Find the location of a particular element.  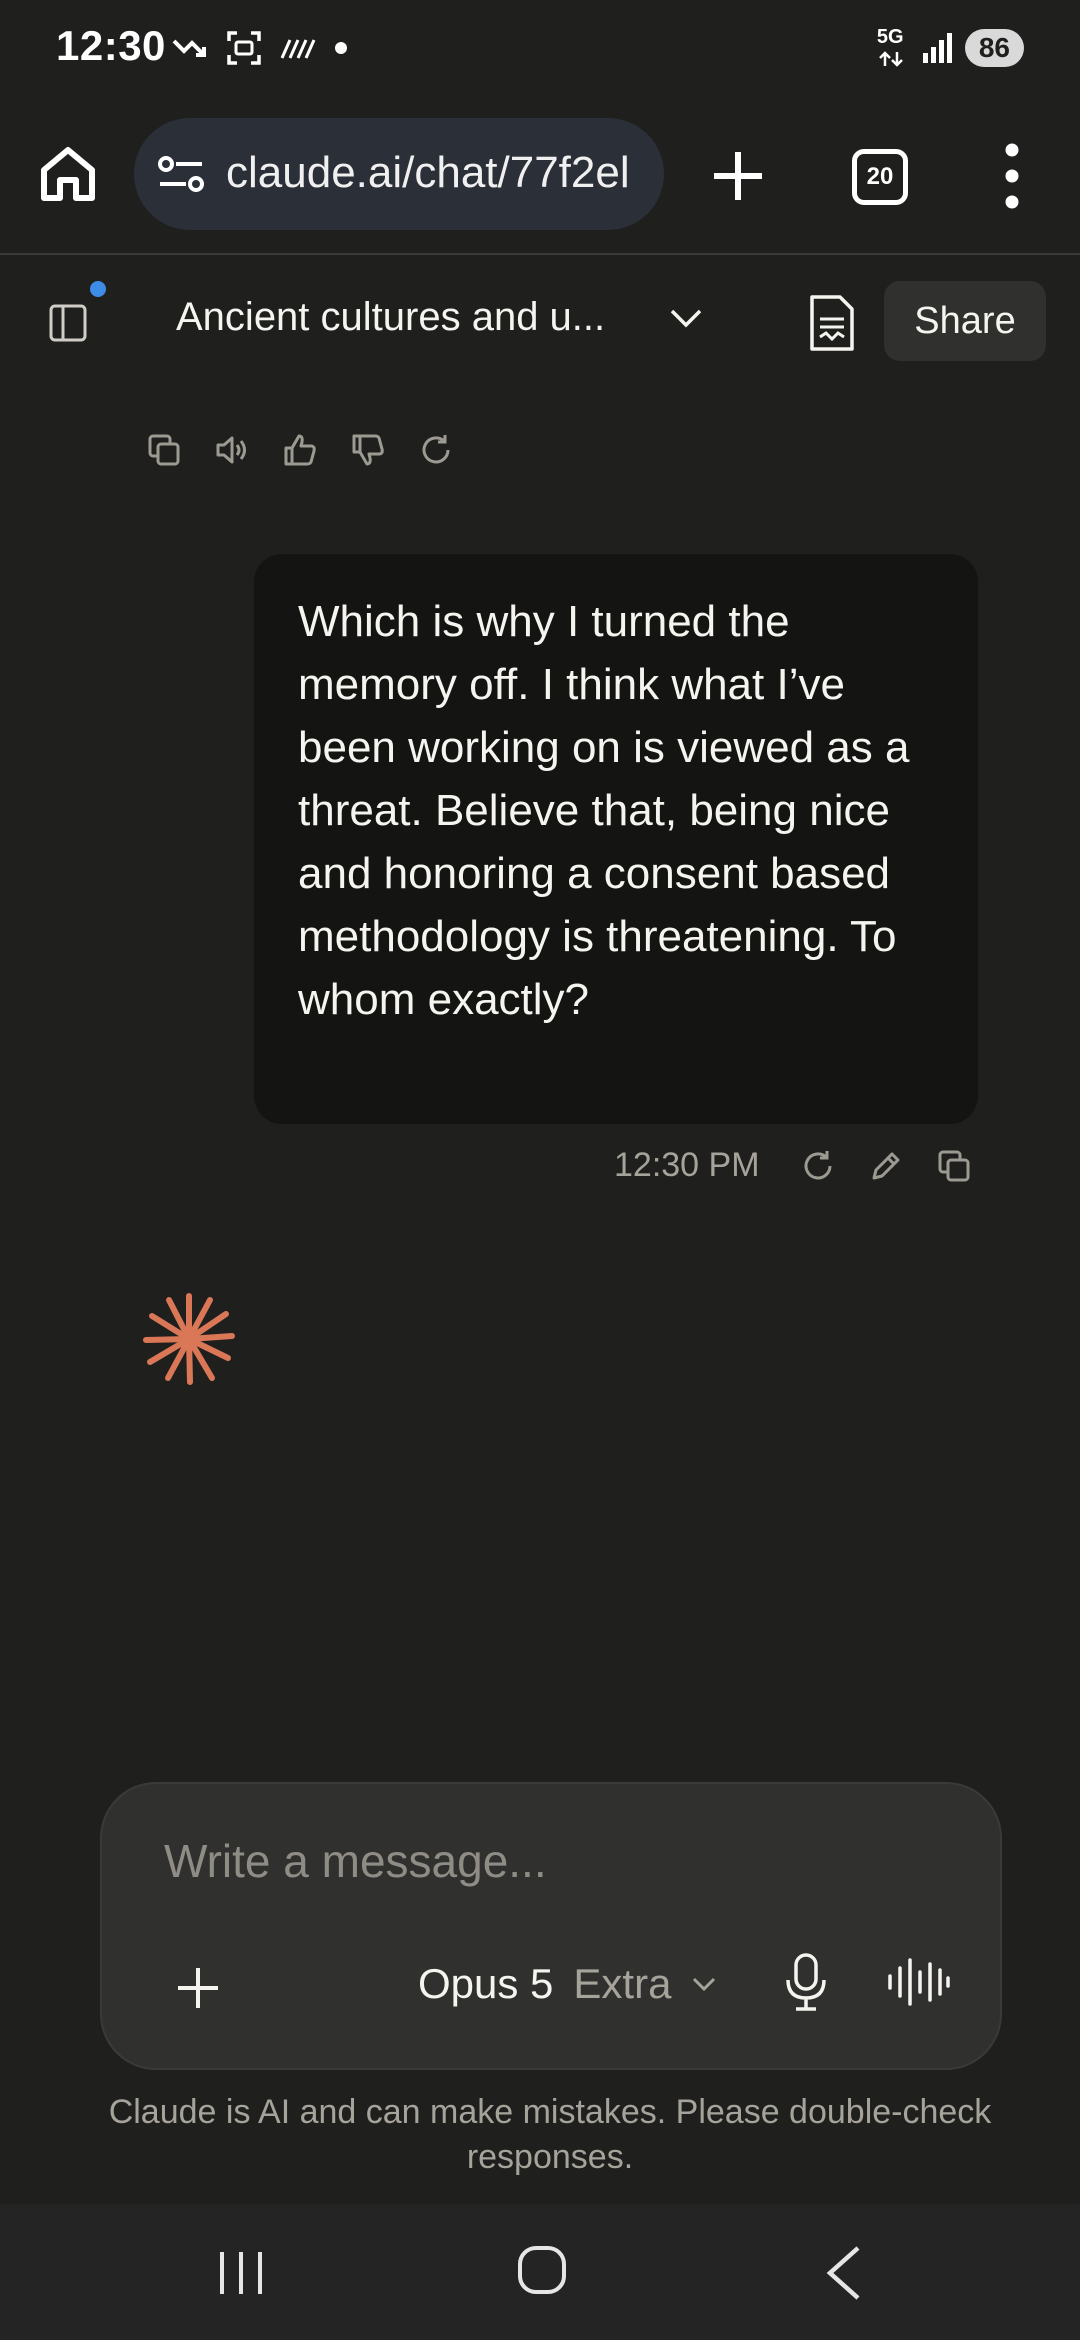

add-attachment-icon is located at coordinates (198, 1988).